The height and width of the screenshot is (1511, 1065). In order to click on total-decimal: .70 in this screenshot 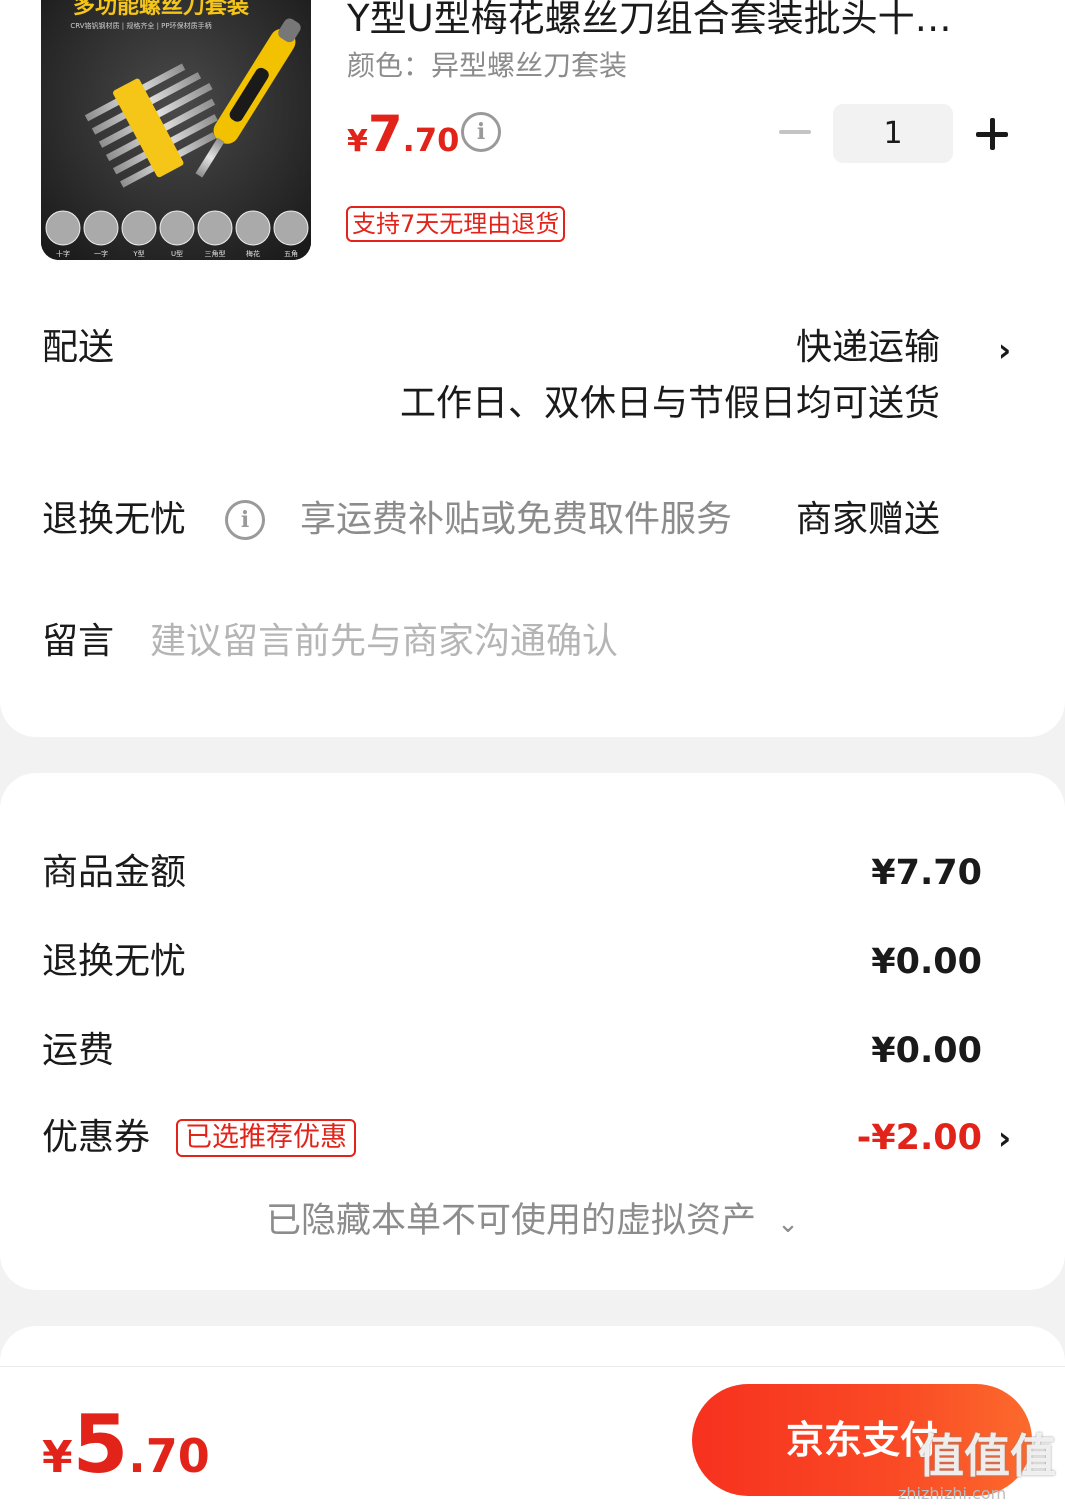, I will do `click(169, 1456)`.